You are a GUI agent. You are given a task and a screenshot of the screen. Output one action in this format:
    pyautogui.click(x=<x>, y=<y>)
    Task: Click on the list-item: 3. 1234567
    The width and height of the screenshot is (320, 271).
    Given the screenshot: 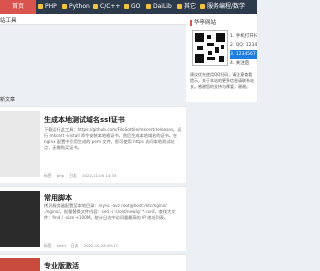 What is the action you would take?
    pyautogui.click(x=243, y=54)
    